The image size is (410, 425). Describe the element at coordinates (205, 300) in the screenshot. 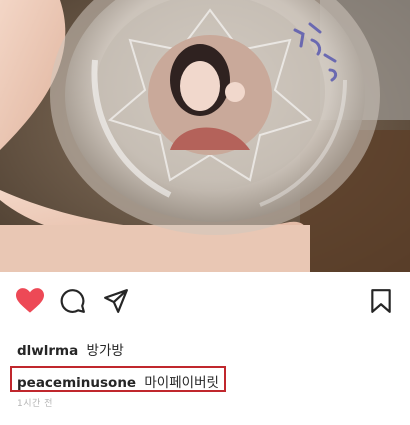

I see `post-actions-bar` at that location.